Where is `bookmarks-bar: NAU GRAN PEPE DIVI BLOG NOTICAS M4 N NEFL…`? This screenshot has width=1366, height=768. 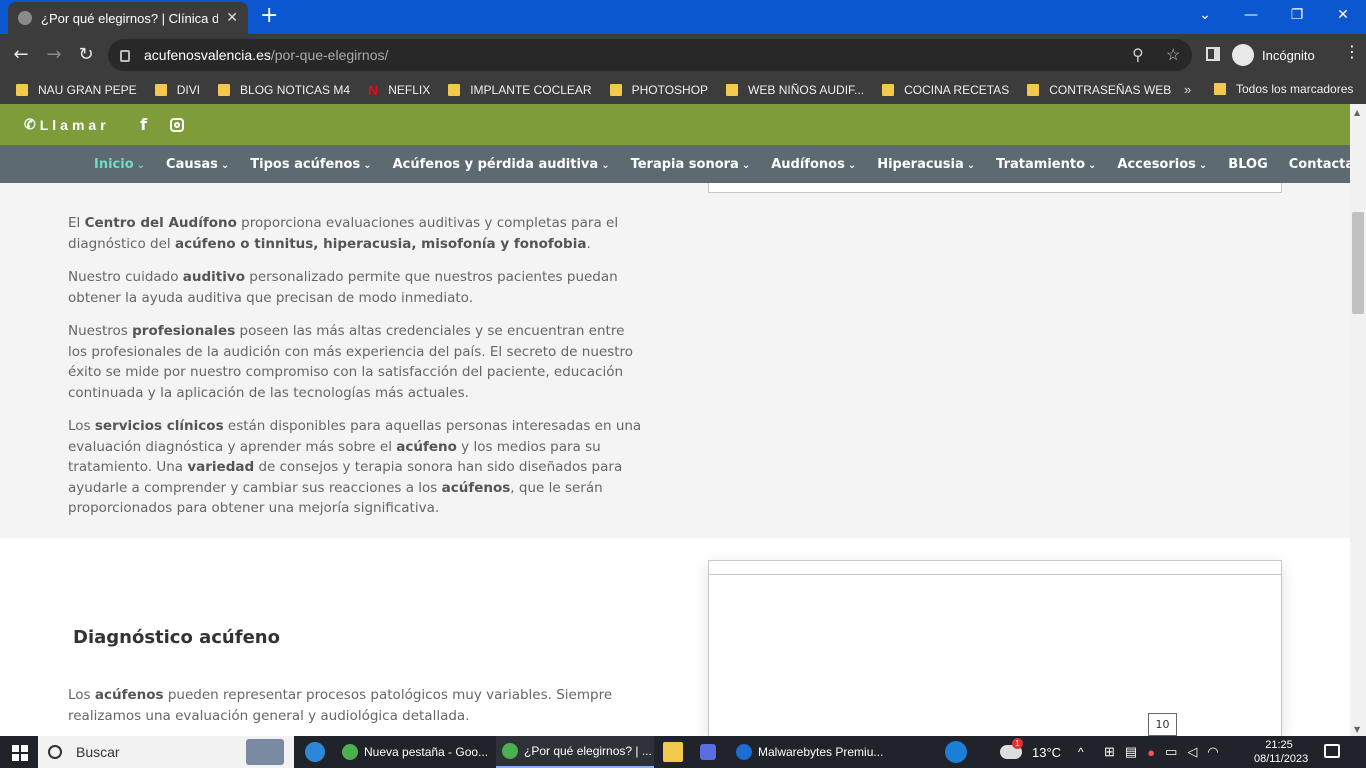 bookmarks-bar: NAU GRAN PEPE DIVI BLOG NOTICAS M4 N NEFL… is located at coordinates (683, 90).